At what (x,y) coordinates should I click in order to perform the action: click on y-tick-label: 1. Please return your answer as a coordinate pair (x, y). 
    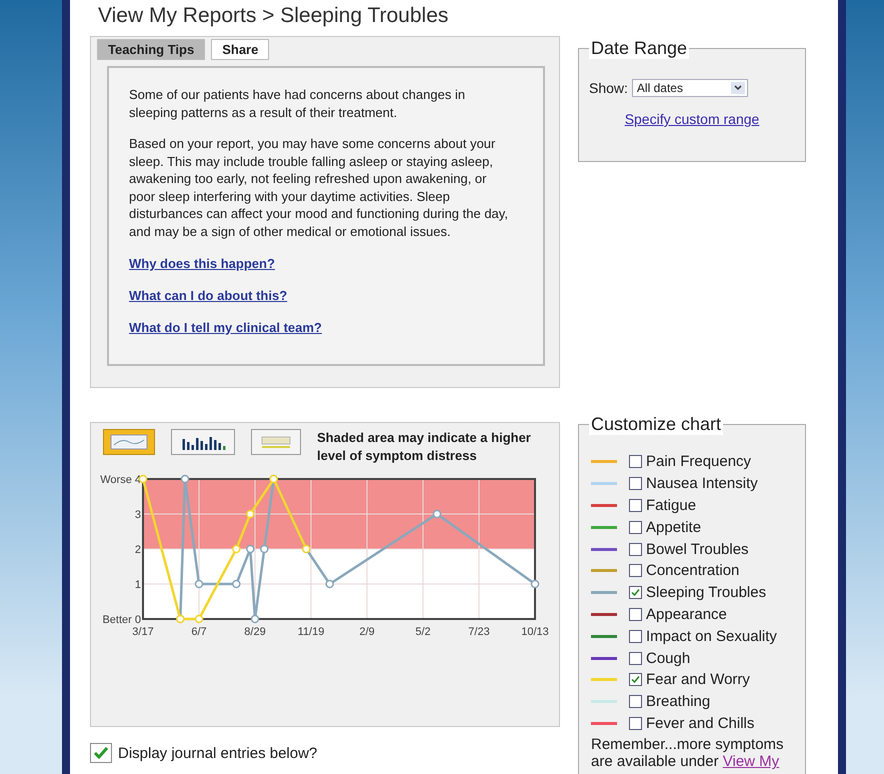
    Looking at the image, I should click on (137, 585).